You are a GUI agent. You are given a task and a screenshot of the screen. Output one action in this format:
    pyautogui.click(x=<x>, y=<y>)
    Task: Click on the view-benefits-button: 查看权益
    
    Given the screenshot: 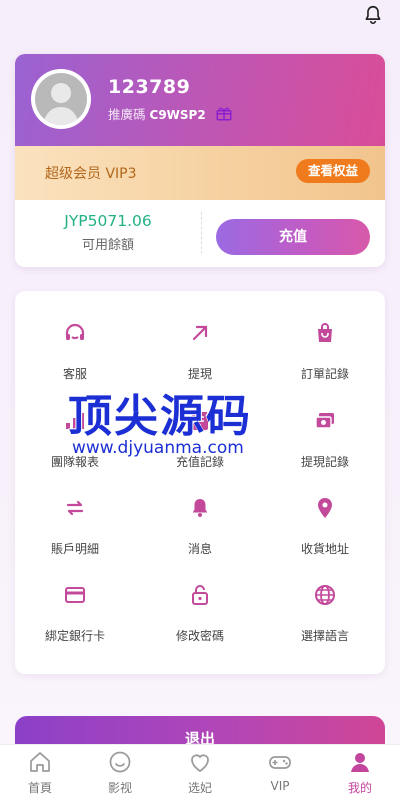 What is the action you would take?
    pyautogui.click(x=332, y=171)
    